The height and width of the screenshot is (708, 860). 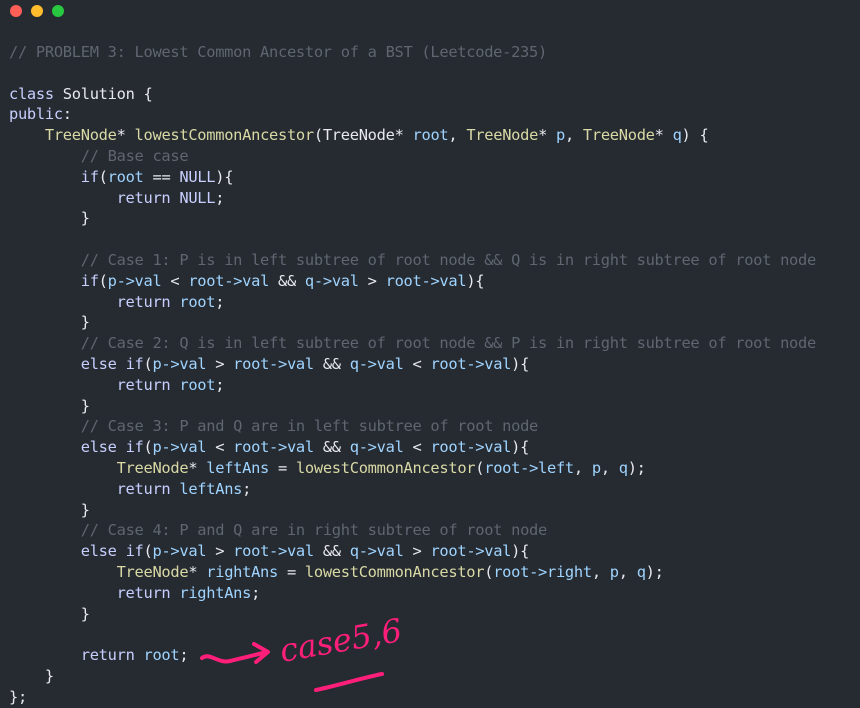 I want to click on code-line: class Solution {, so click(x=434, y=94).